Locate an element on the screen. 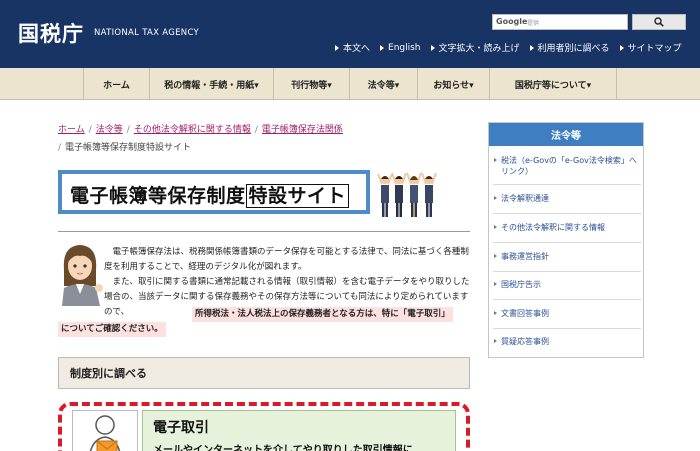 This screenshot has width=700, height=451. search-icon is located at coordinates (659, 22).